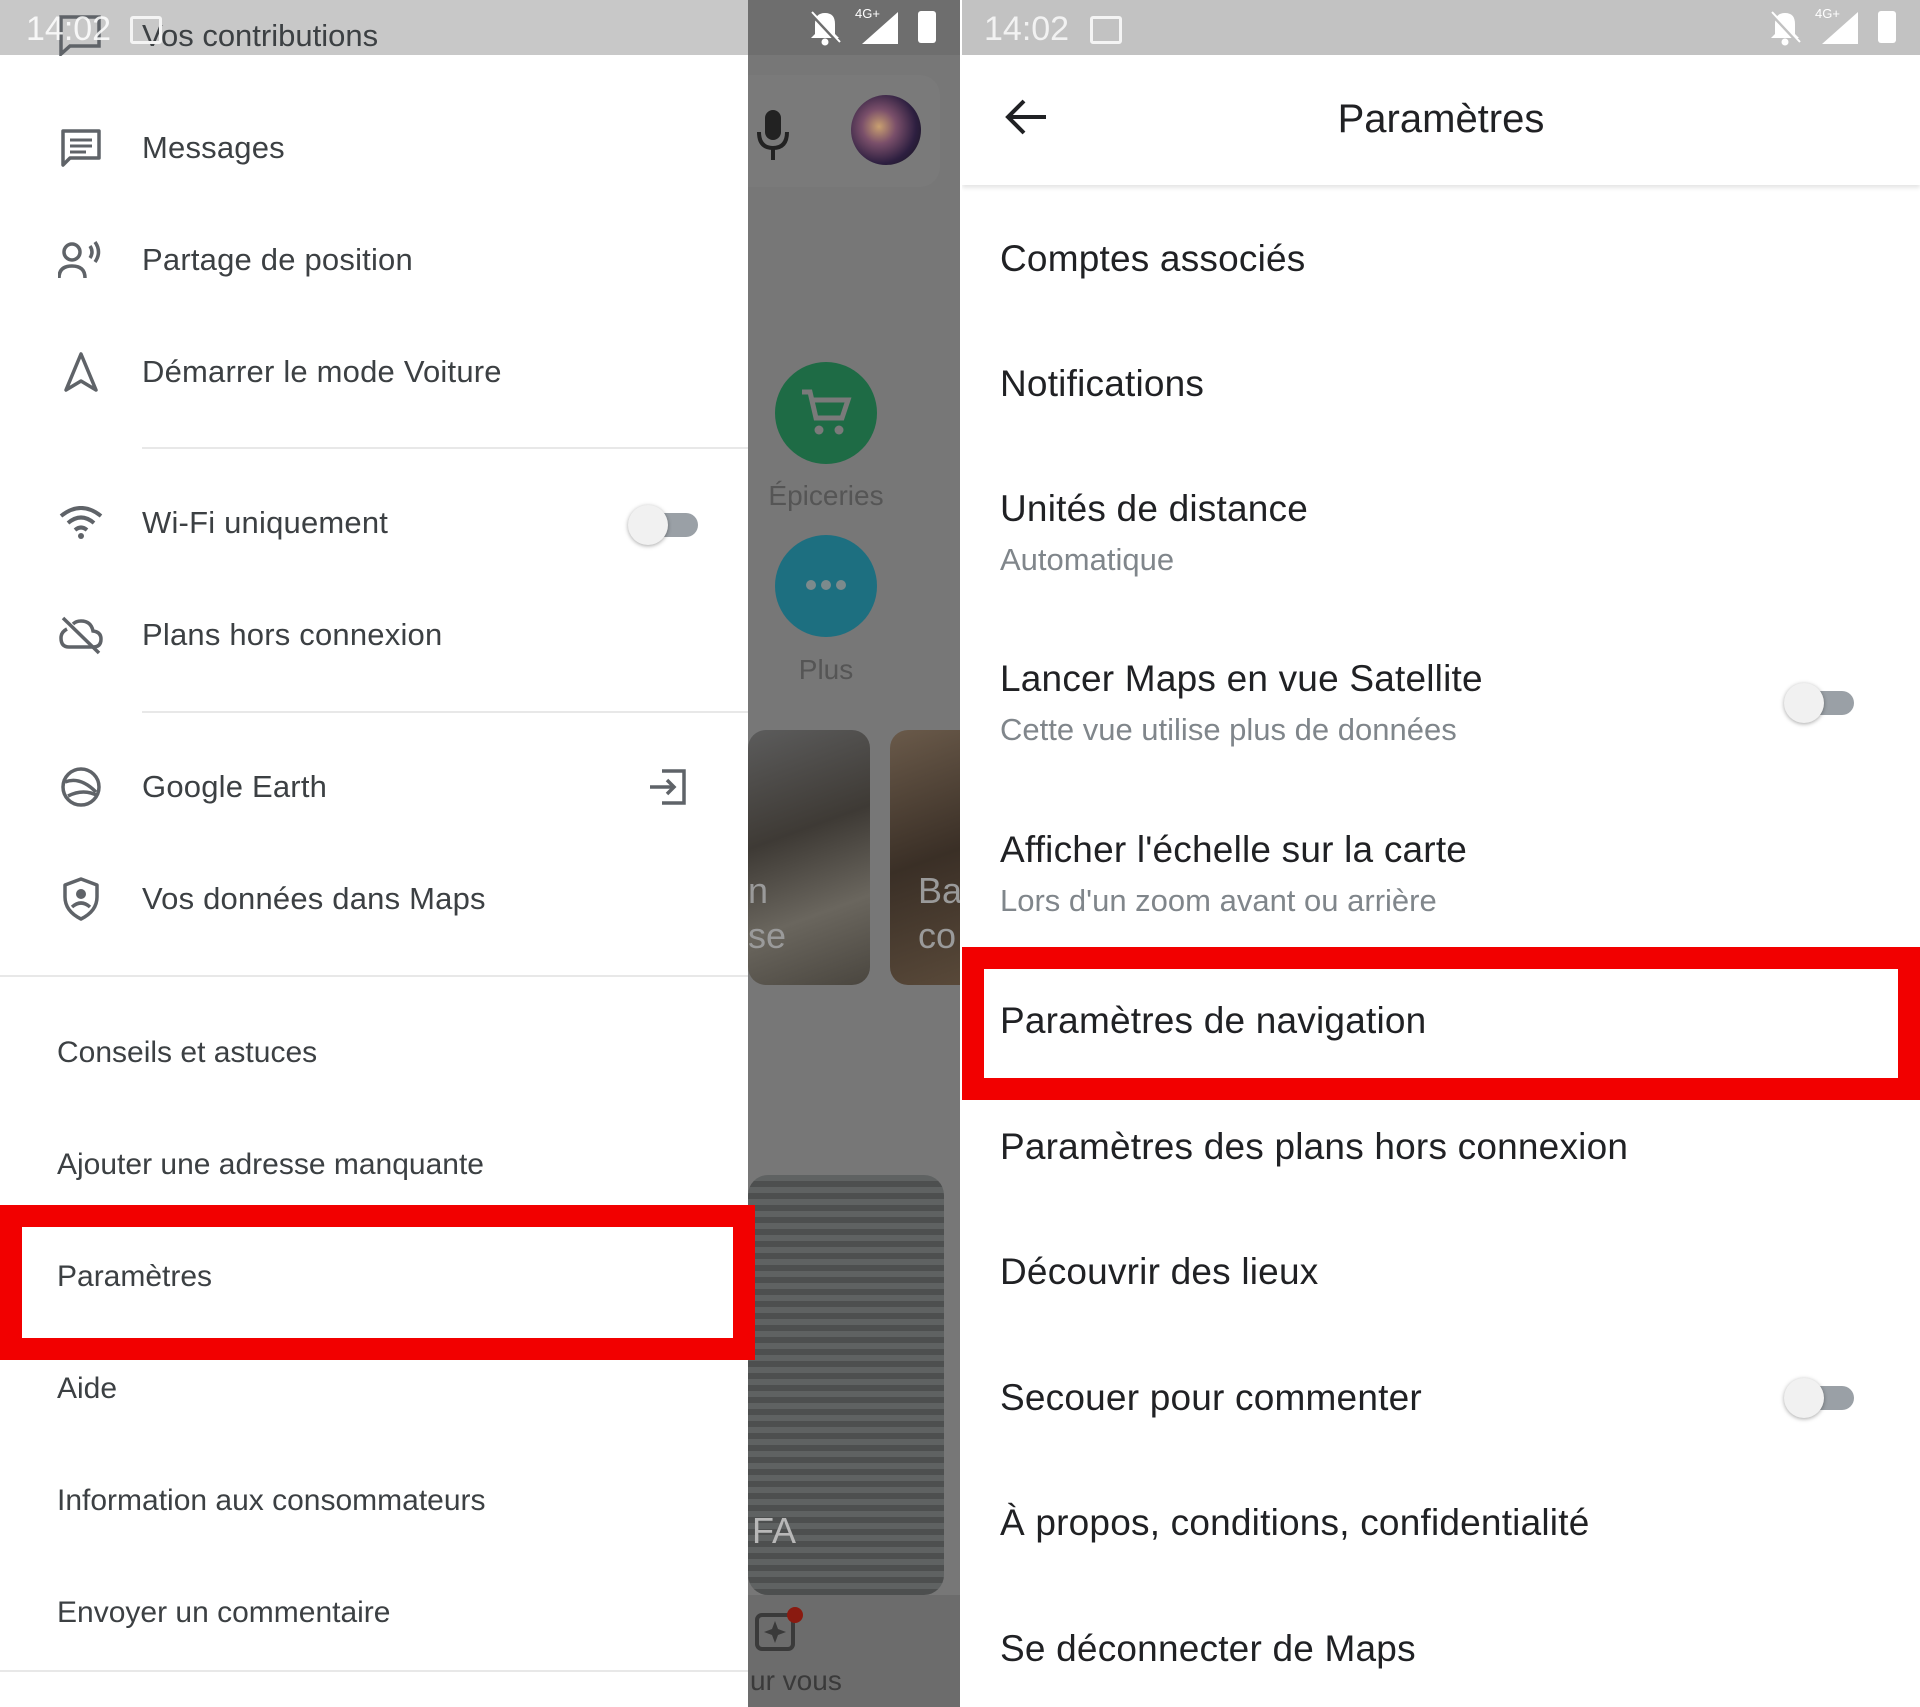 This screenshot has width=1920, height=1707. I want to click on shake-feedback-toggle, so click(1820, 1397).